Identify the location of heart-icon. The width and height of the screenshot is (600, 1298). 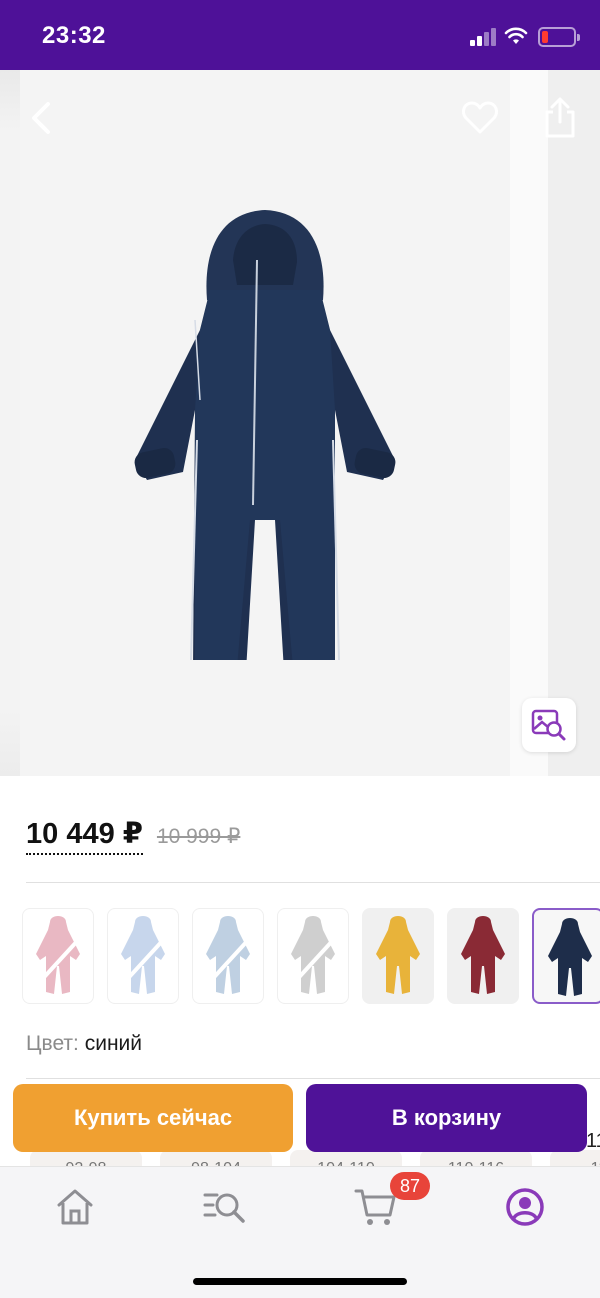
(480, 118).